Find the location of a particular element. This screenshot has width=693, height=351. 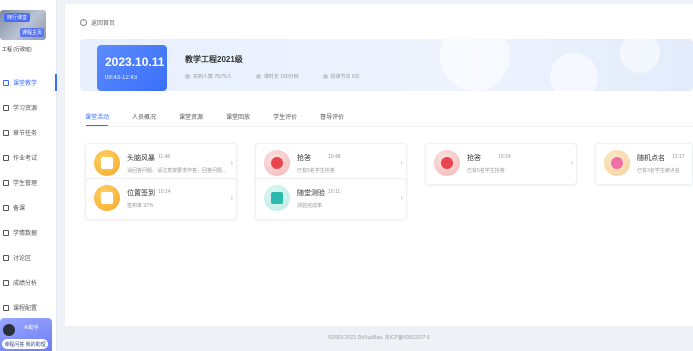

clock-icon is located at coordinates (258, 76).